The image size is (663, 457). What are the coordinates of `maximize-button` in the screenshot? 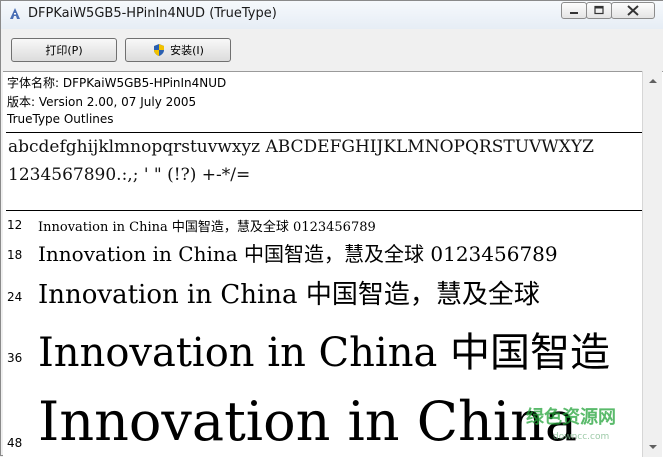 It's located at (599, 10).